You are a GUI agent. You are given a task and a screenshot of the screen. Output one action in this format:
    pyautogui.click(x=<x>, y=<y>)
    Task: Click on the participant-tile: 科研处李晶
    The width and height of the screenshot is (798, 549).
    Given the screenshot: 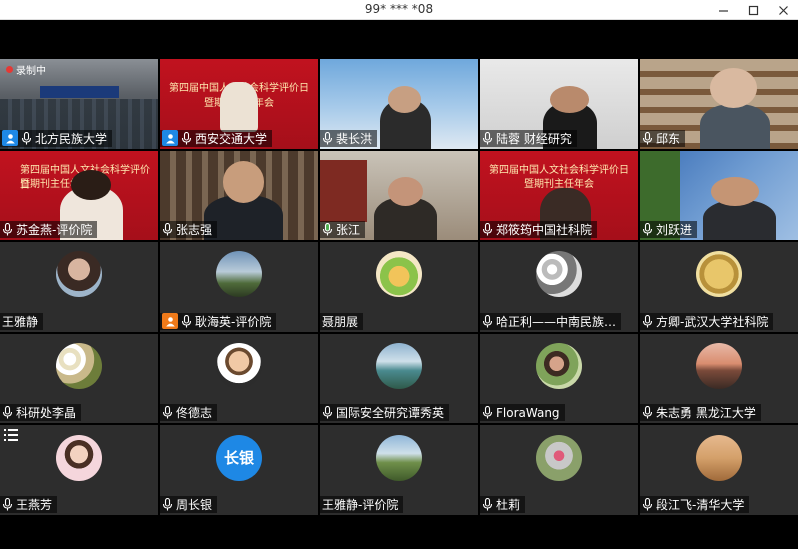 What is the action you would take?
    pyautogui.click(x=79, y=378)
    